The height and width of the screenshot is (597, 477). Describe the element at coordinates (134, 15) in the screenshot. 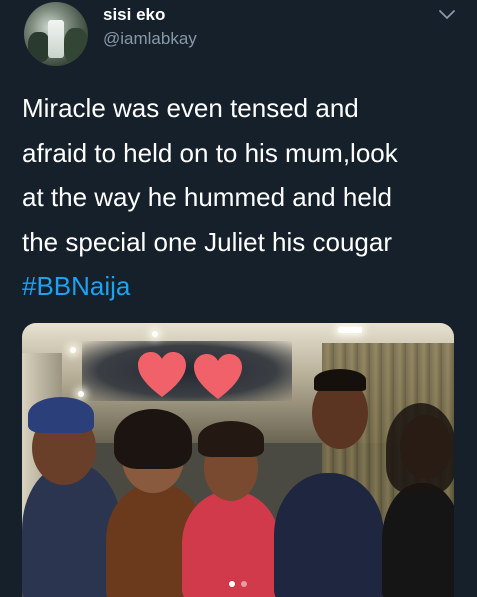

I see `author-display-name: sisi eko` at that location.